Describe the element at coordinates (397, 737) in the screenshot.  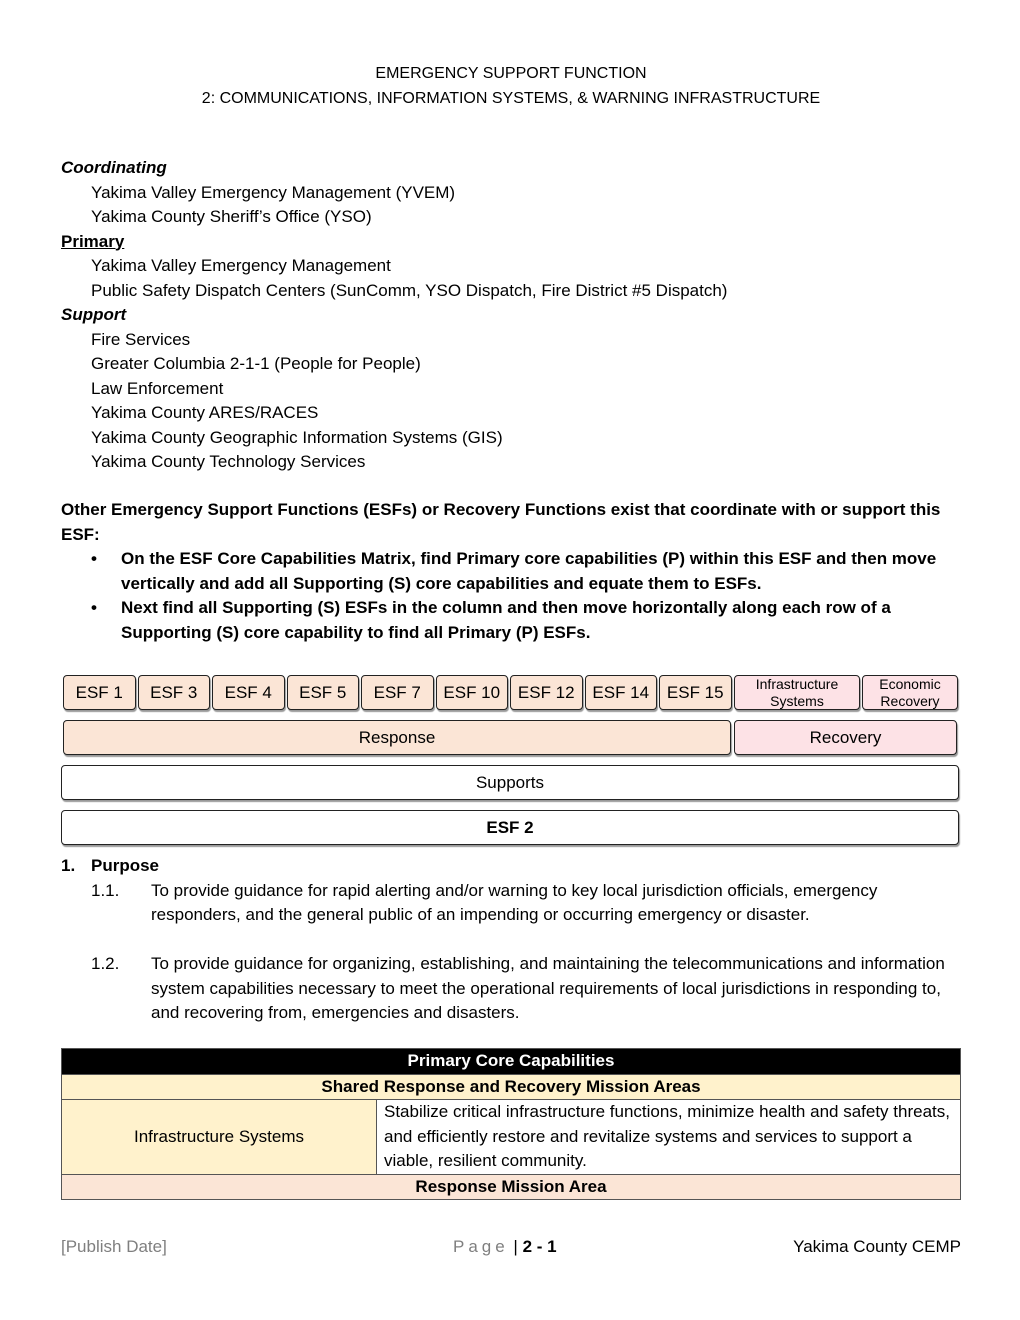
I see `response-box: Response` at that location.